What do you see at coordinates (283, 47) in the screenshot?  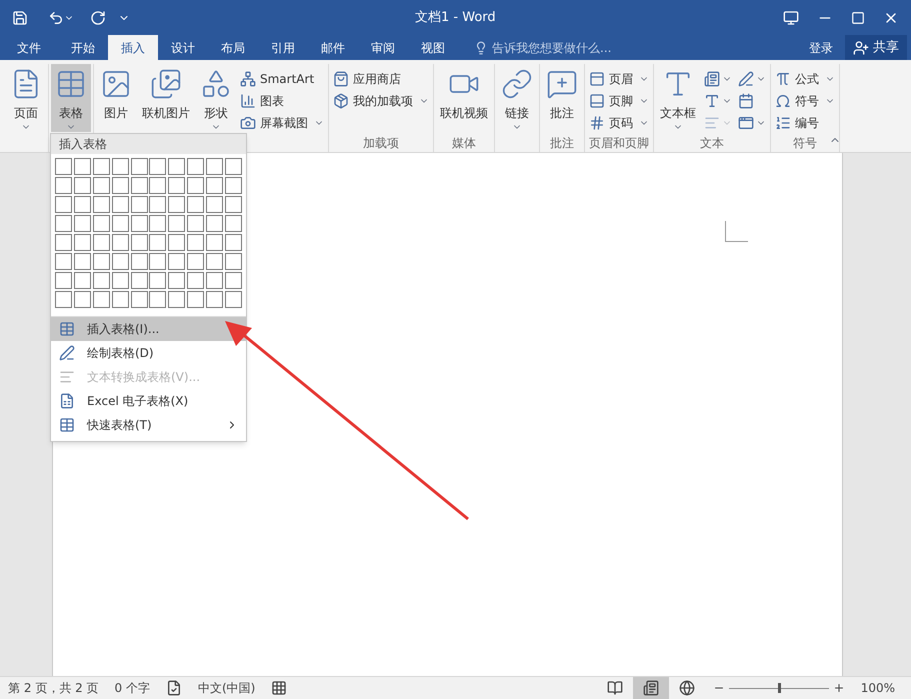 I see `ribbon-tab: 引用` at bounding box center [283, 47].